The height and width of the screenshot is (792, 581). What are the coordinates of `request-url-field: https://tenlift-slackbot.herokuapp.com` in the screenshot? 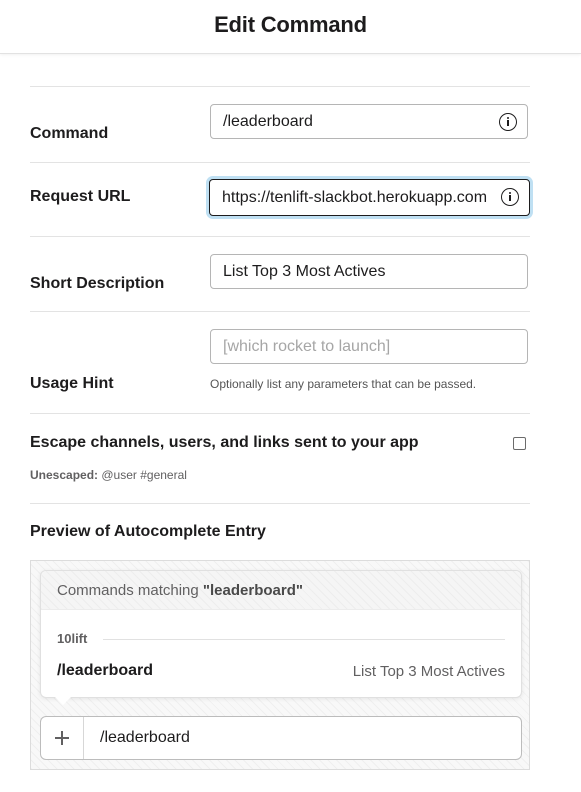 It's located at (369, 197).